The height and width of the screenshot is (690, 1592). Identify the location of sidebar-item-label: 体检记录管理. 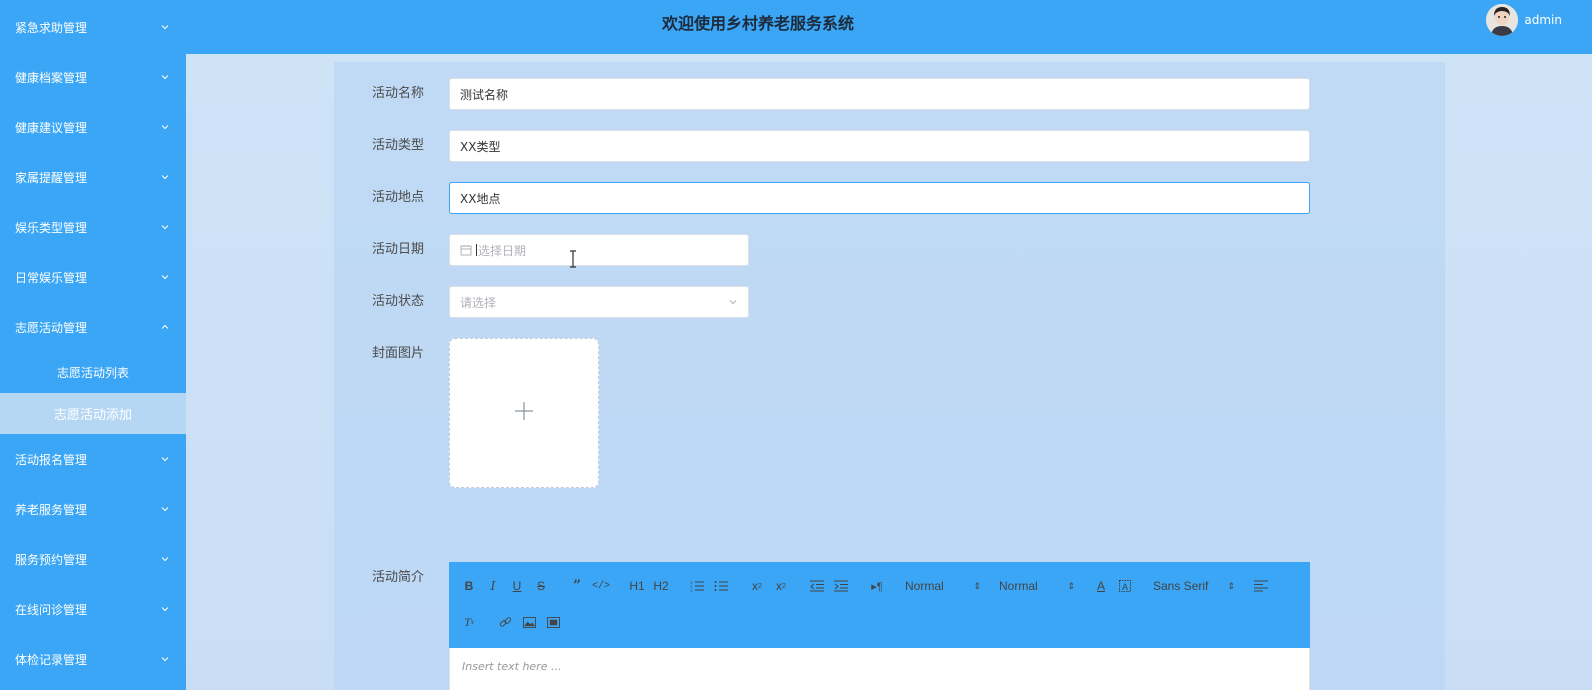
(51, 659).